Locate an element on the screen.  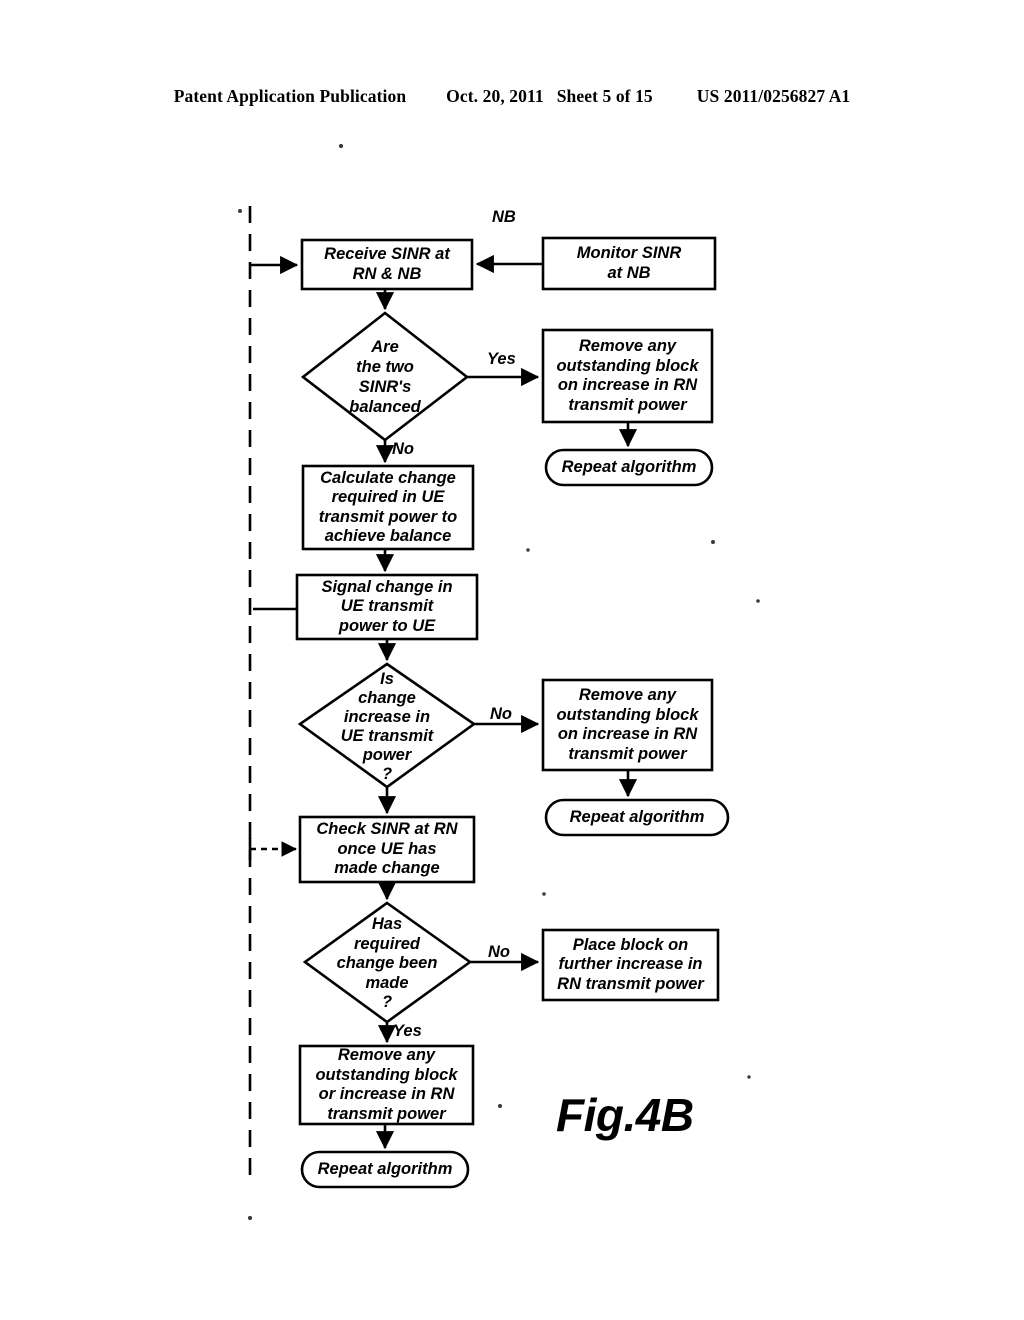
node-remove-block-2-shape is located at coordinates (627, 725).